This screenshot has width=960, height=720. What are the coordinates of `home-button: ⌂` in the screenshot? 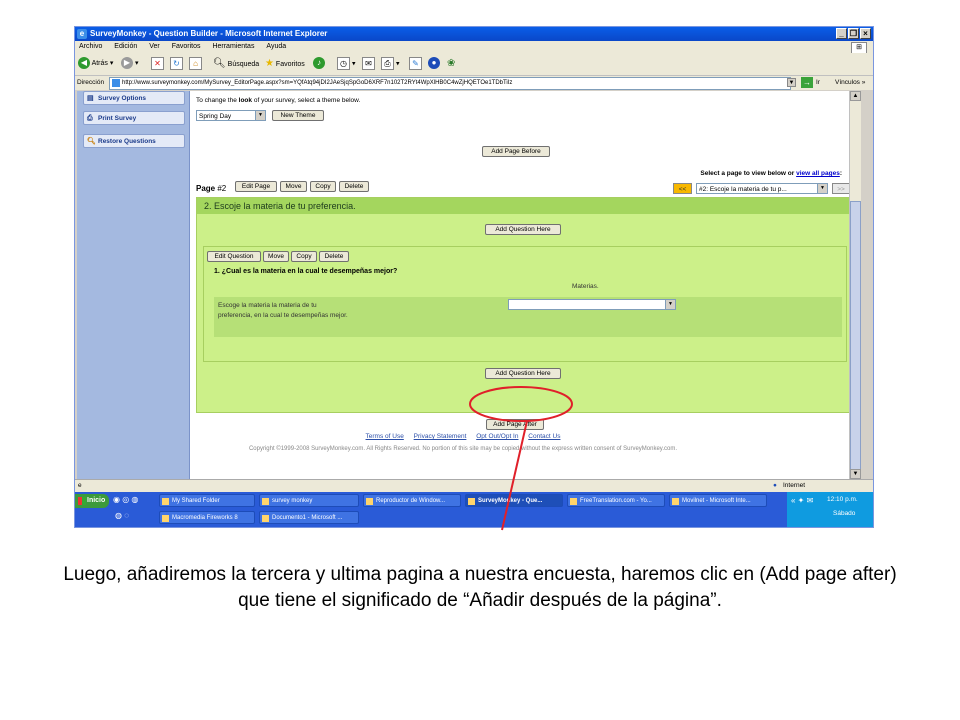 It's located at (195, 64).